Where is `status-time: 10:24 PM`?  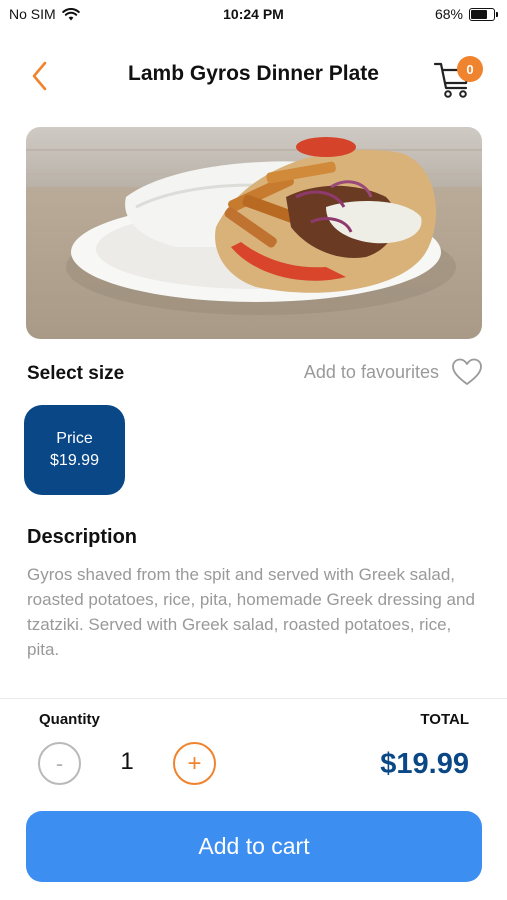 status-time: 10:24 PM is located at coordinates (253, 14).